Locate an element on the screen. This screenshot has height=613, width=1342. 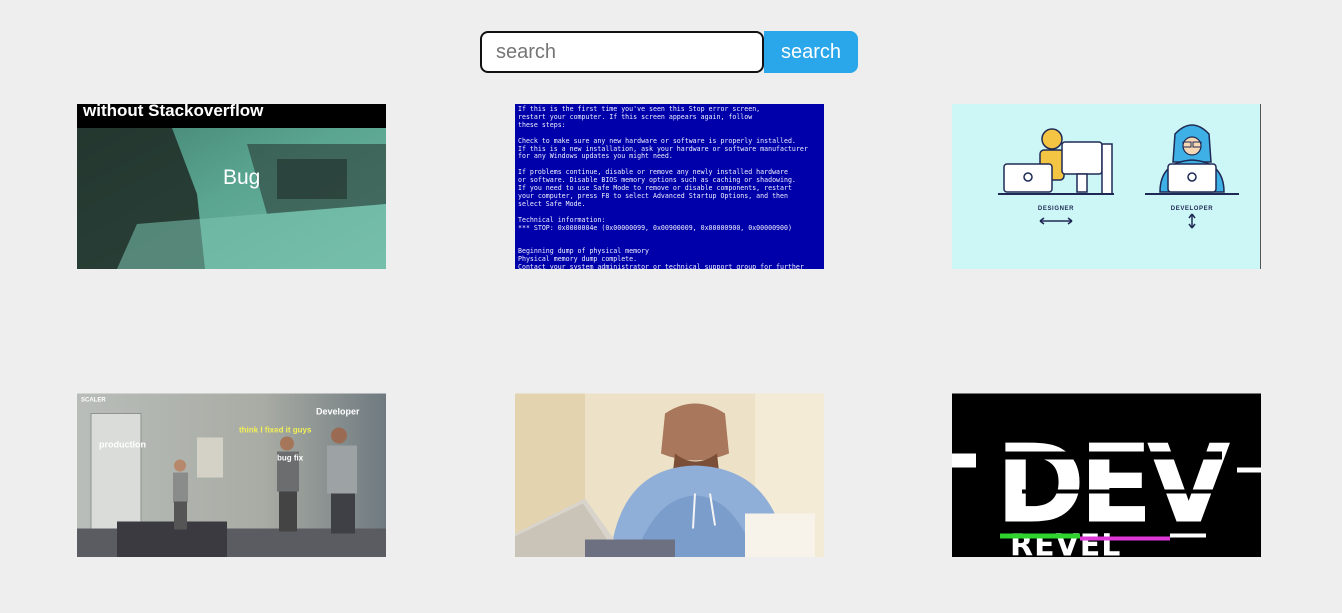
search-bar: search is located at coordinates (669, 52).